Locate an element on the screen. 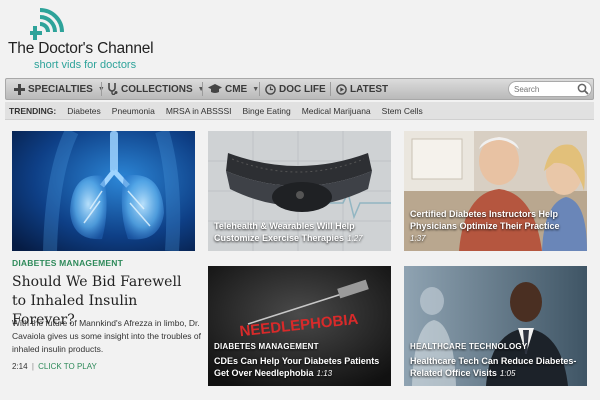 The width and height of the screenshot is (600, 400). featured-category: DIABETES MANAGEMENT is located at coordinates (67, 263).